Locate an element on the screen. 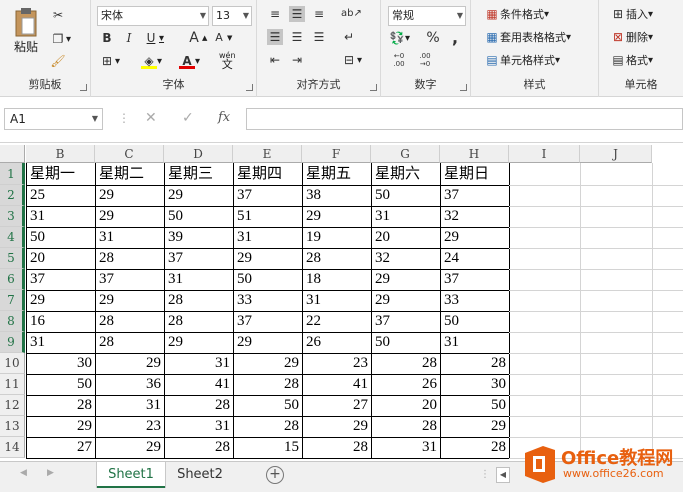 The image size is (683, 492). cell-h14: 28 is located at coordinates (475, 447).